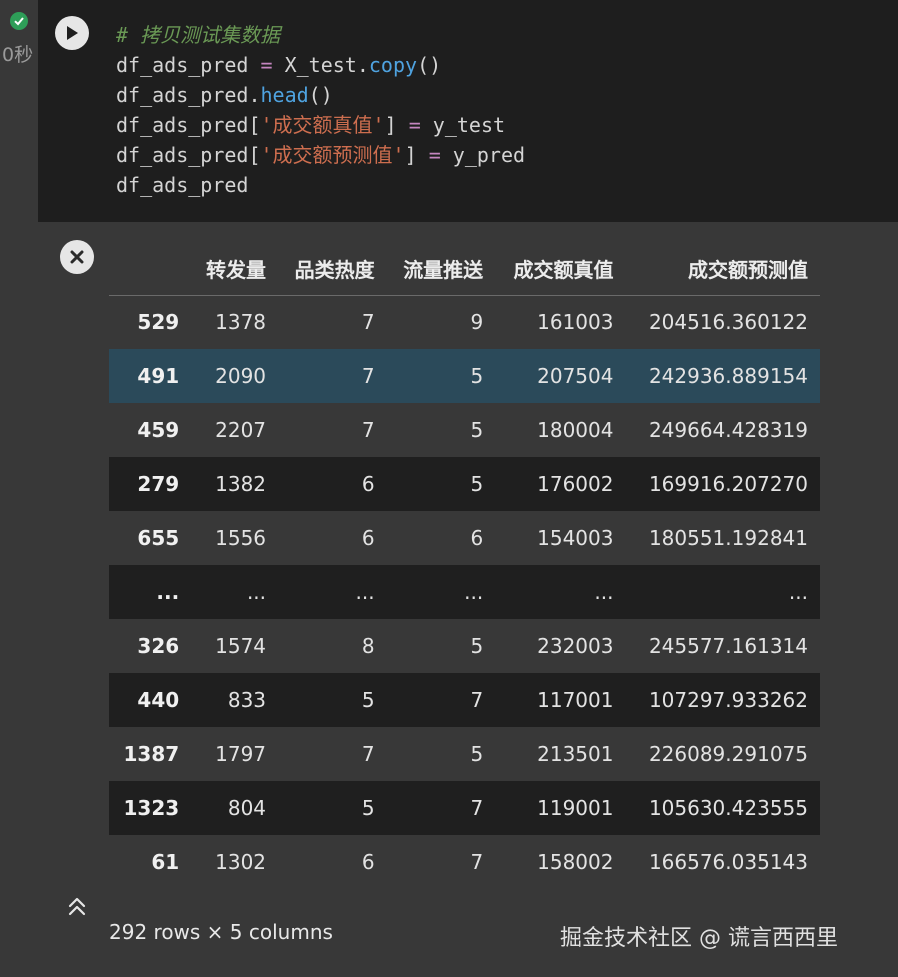  I want to click on table-cell: 833, so click(247, 700).